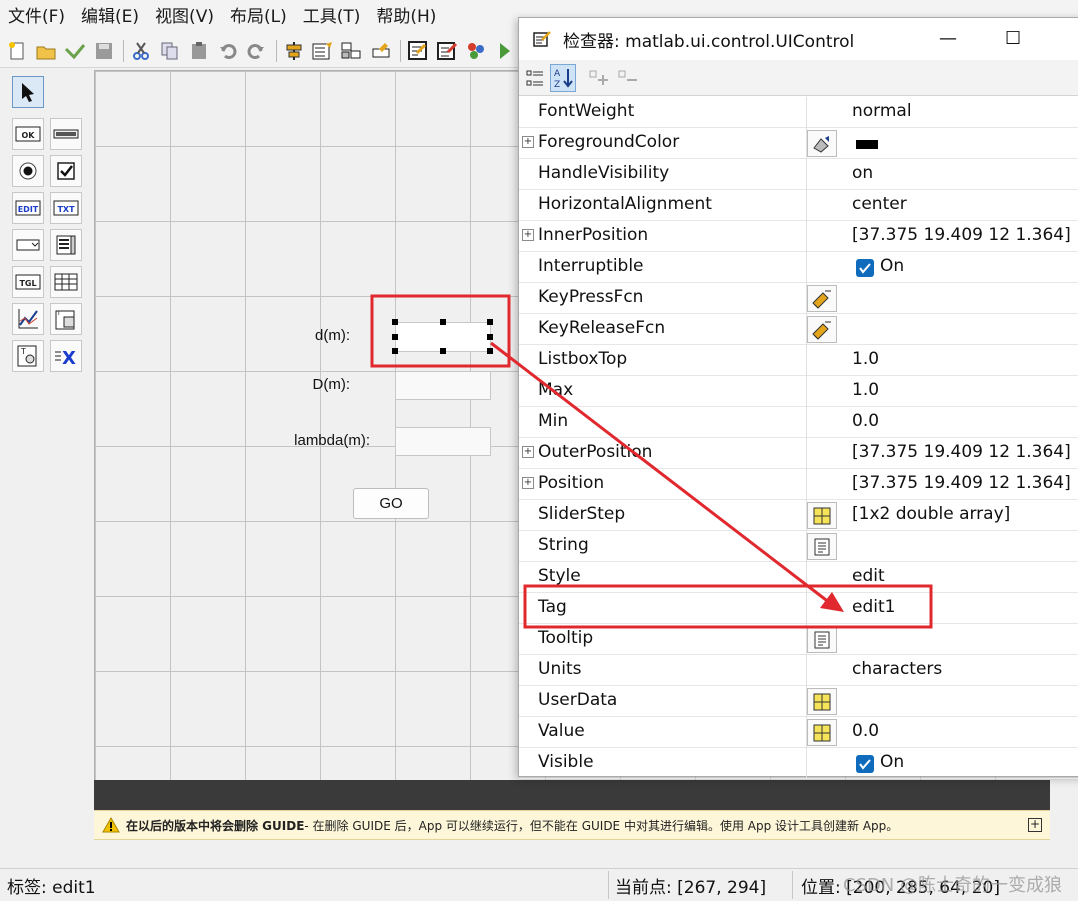 Image resolution: width=1078 pixels, height=901 pixels. I want to click on property-row-tooltip: Tooltip, so click(798, 639).